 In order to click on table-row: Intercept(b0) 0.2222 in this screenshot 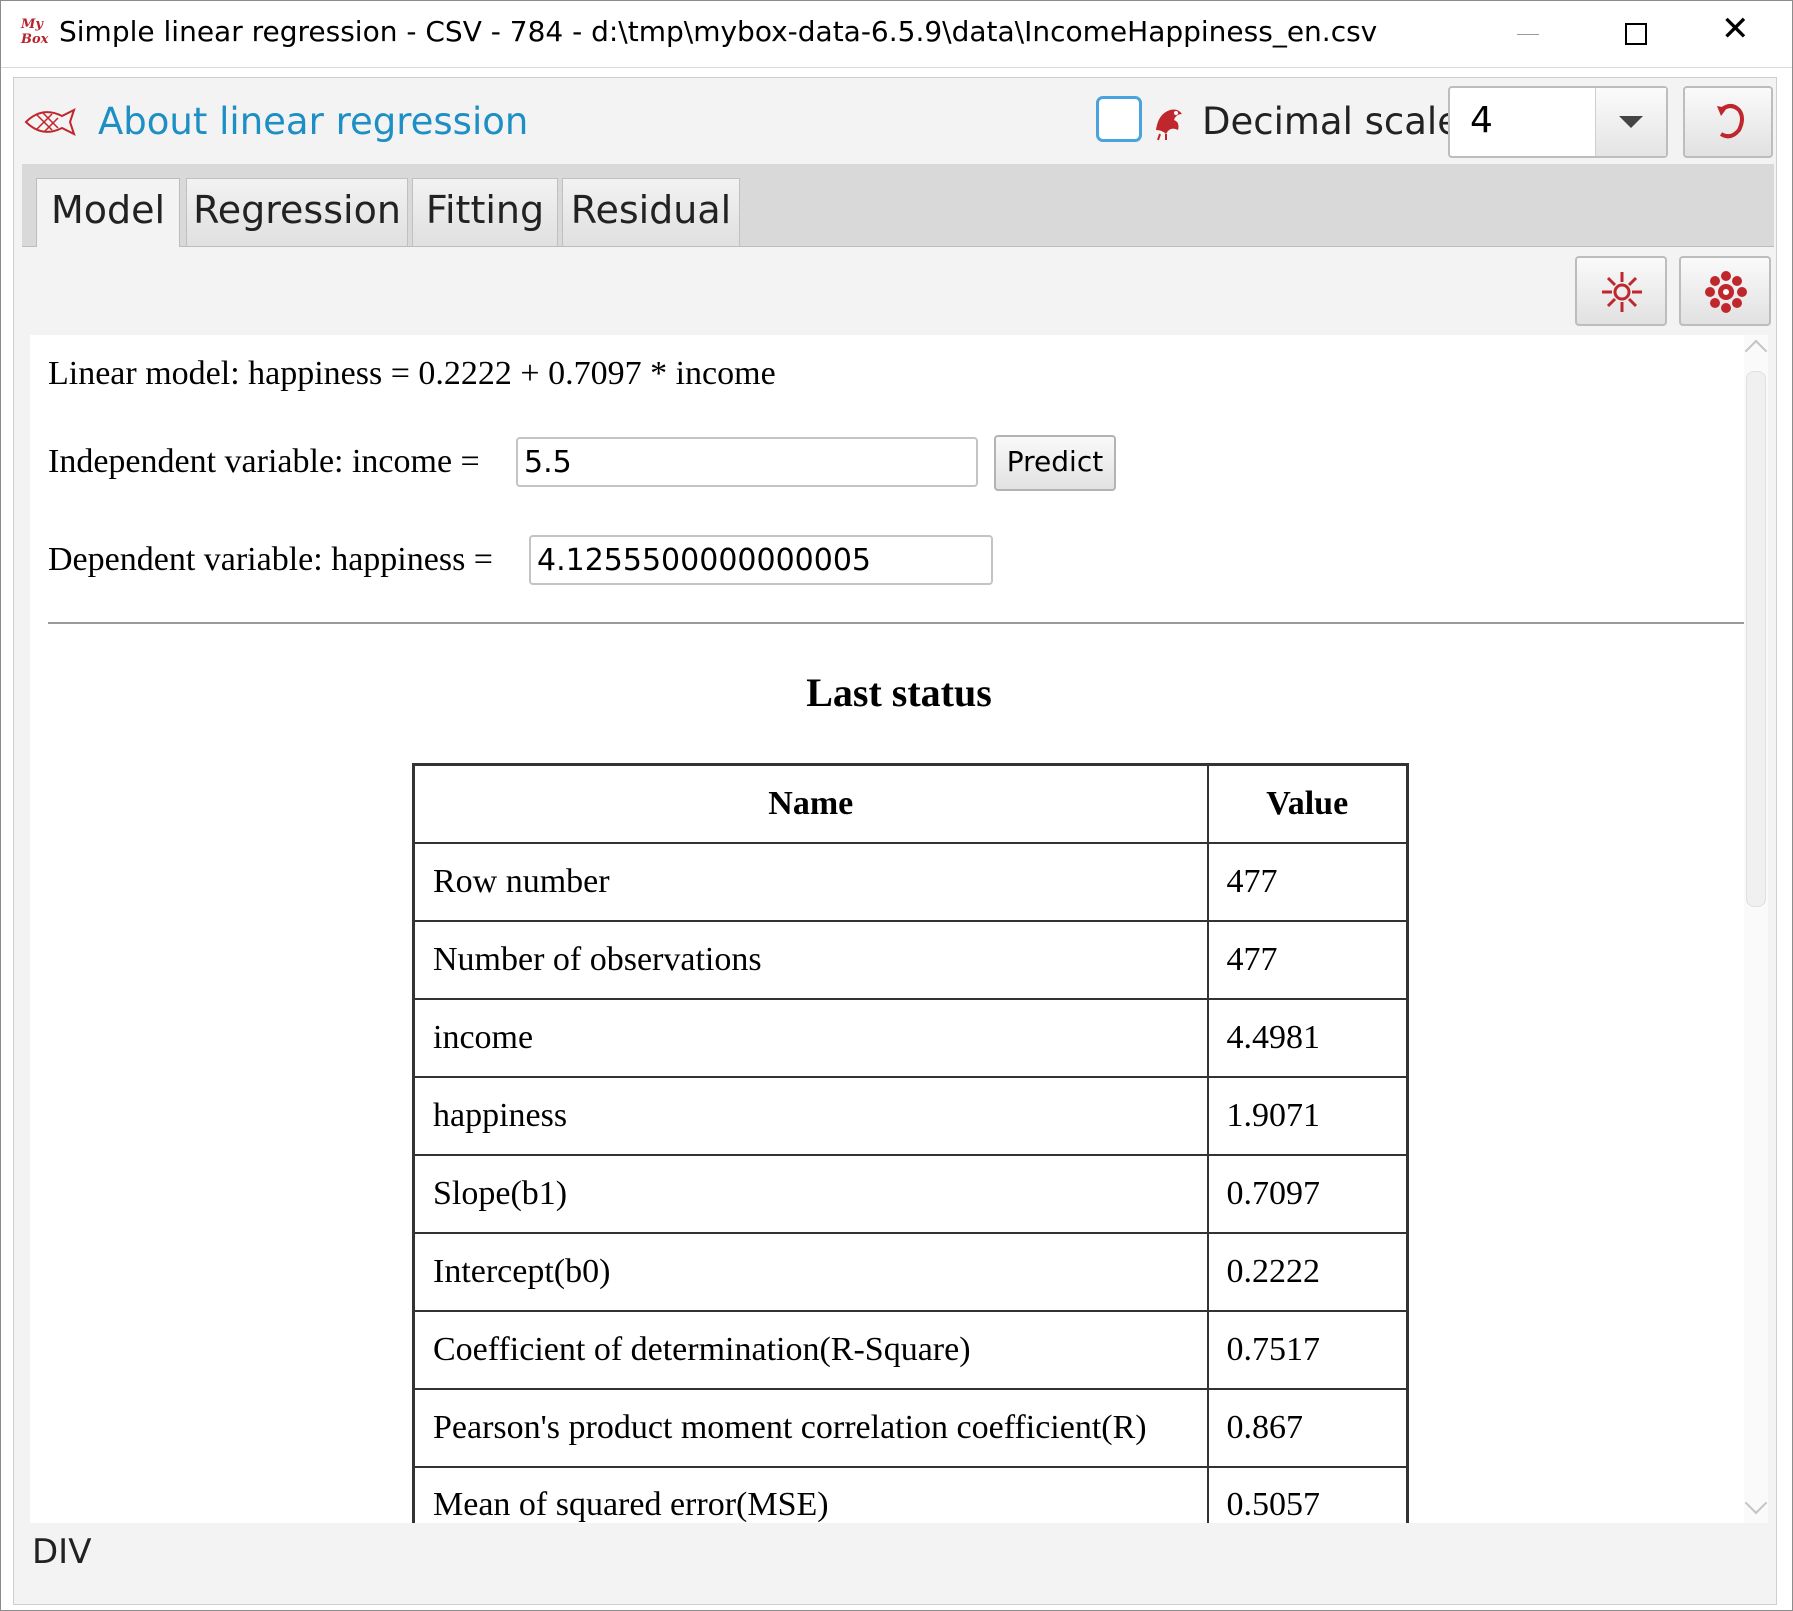, I will do `click(910, 1271)`.